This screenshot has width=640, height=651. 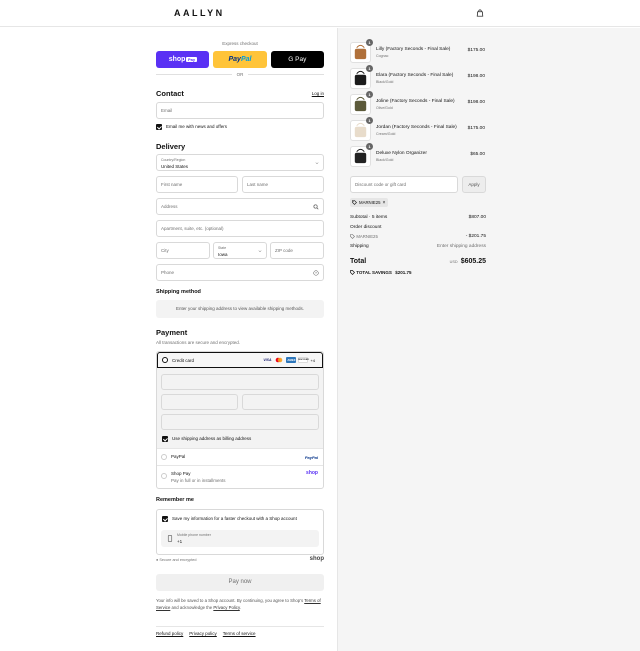 What do you see at coordinates (181, 473) in the screenshot?
I see `shop-pay-label: Shop Pay` at bounding box center [181, 473].